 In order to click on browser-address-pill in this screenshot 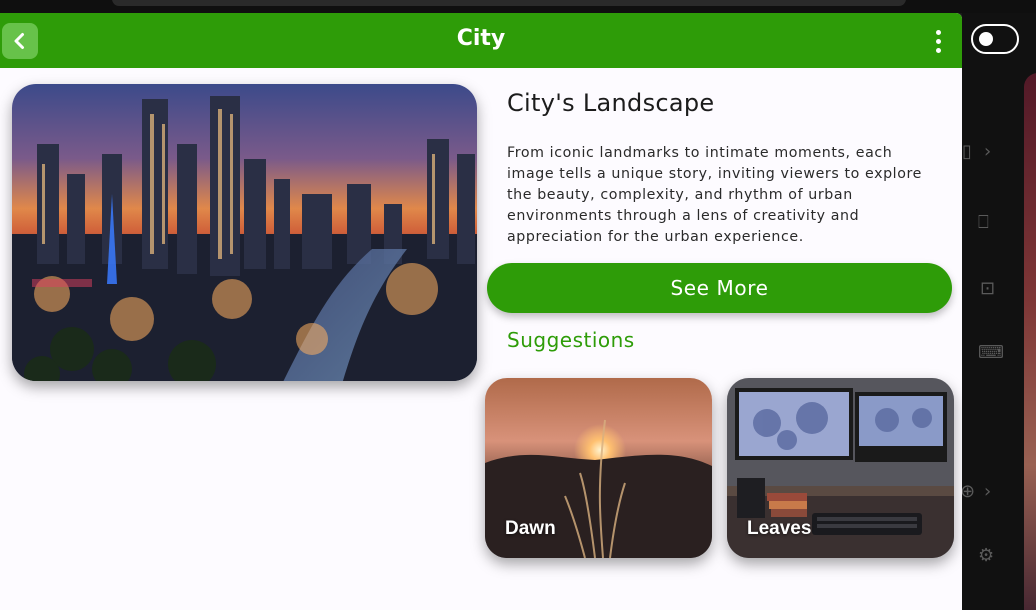, I will do `click(509, 3)`.